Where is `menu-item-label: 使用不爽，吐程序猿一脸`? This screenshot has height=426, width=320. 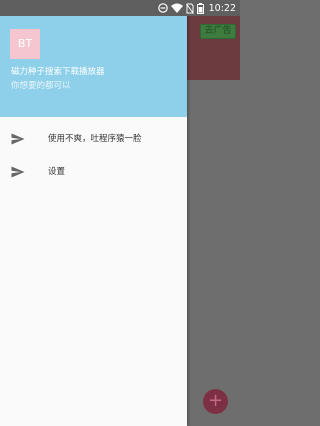 menu-item-label: 使用不爽，吐程序猿一脸 is located at coordinates (95, 139).